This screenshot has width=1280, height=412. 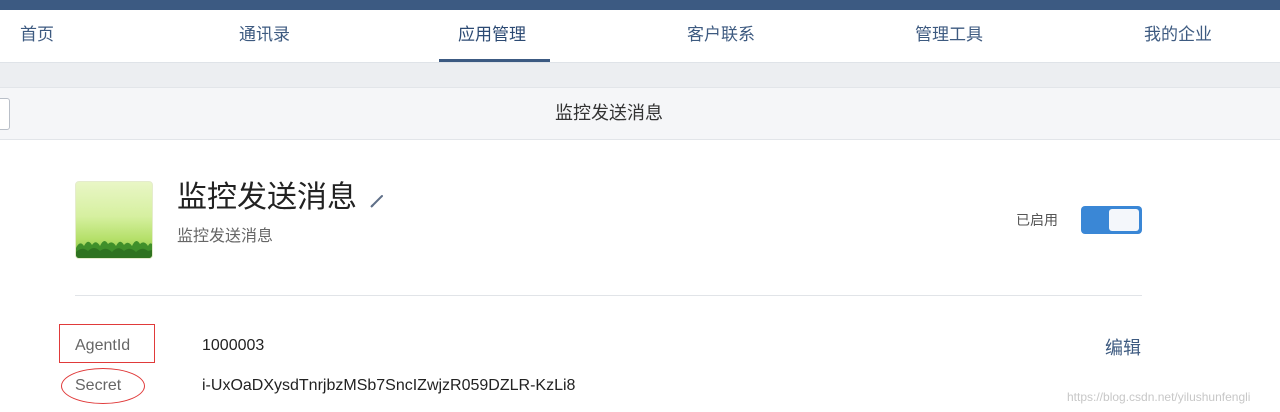 I want to click on app-icon, so click(x=114, y=220).